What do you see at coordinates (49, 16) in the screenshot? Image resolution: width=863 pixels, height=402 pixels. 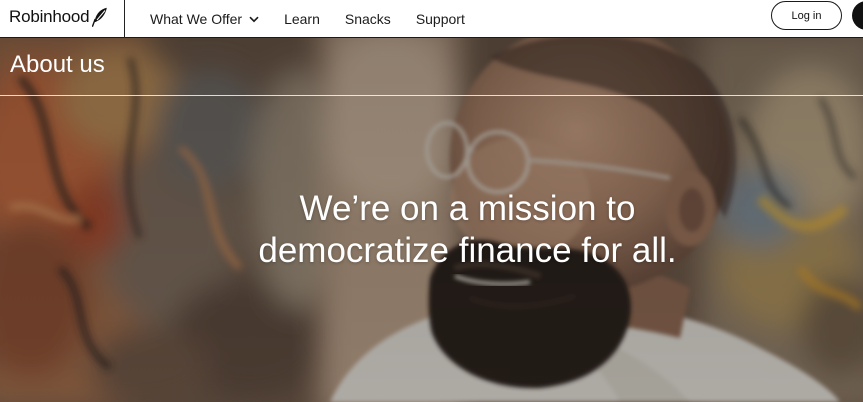 I see `brand-wordmark: Robinhood` at bounding box center [49, 16].